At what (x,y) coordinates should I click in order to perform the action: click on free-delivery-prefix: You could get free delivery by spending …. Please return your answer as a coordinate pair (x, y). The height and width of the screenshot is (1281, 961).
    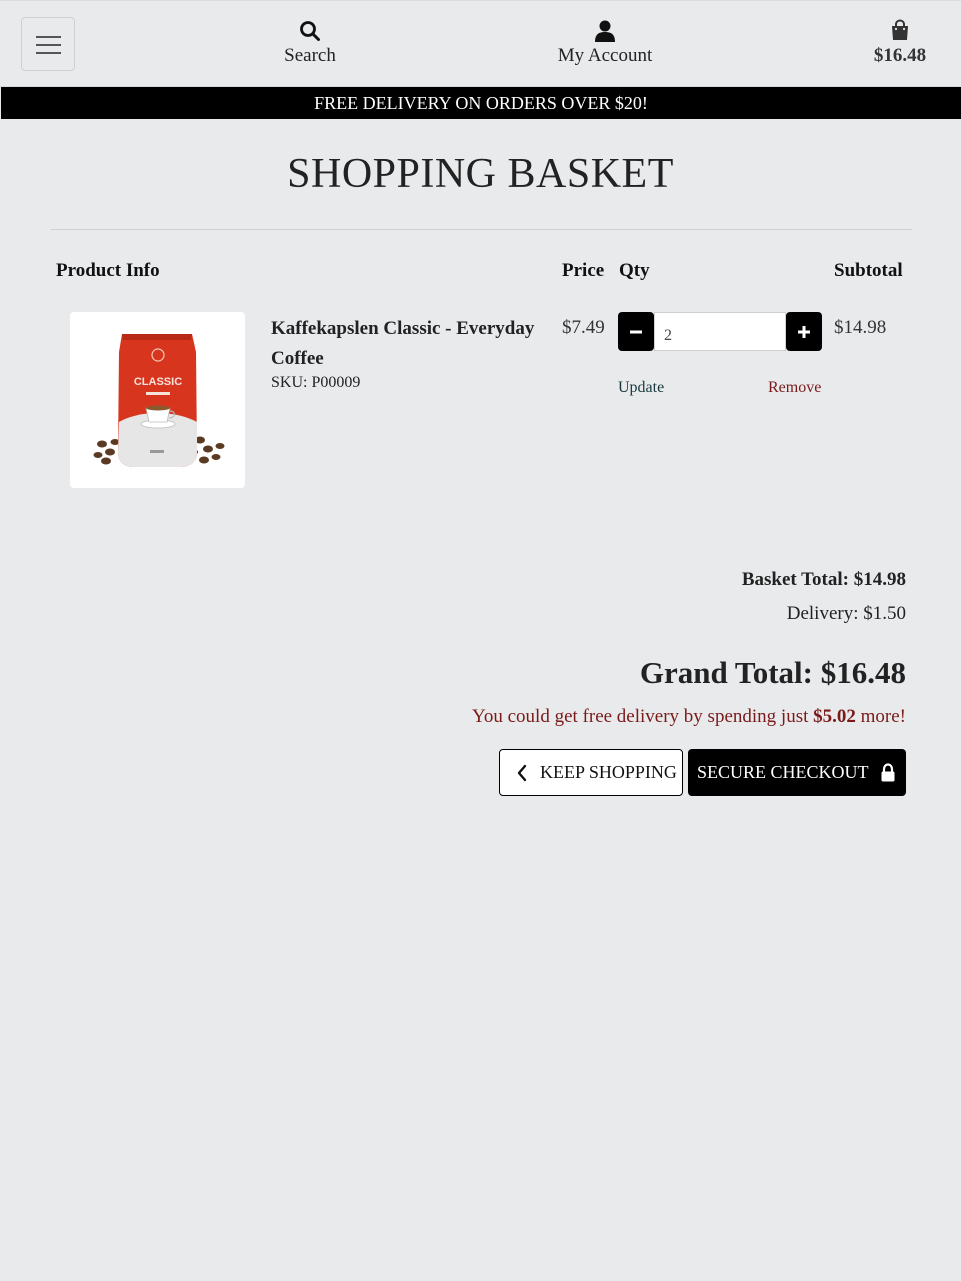
    Looking at the image, I should click on (640, 716).